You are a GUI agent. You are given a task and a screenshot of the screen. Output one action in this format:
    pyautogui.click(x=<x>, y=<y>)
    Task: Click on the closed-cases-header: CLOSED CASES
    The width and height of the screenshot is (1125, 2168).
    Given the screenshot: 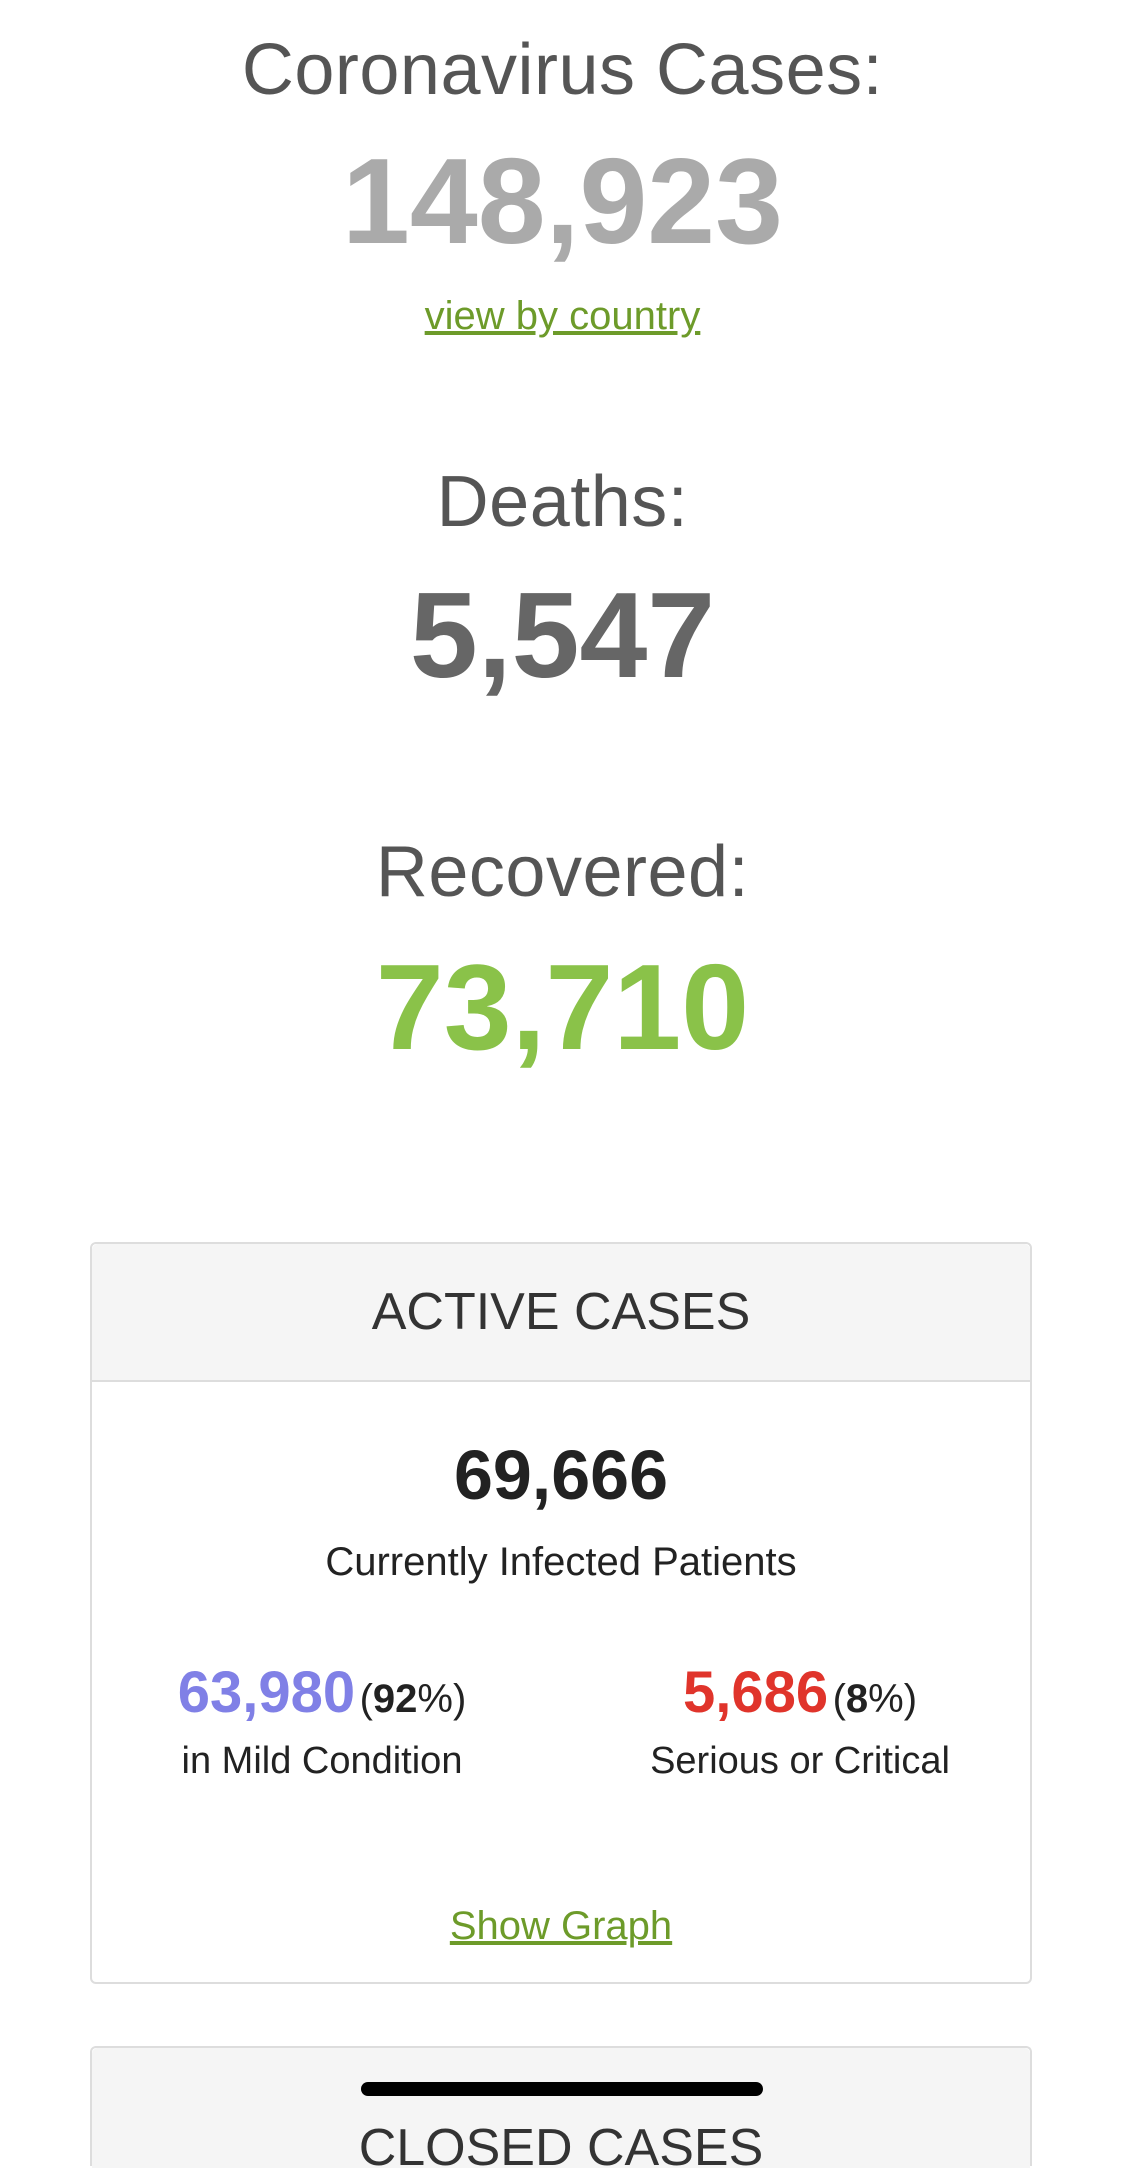 What is the action you would take?
    pyautogui.click(x=561, y=2108)
    